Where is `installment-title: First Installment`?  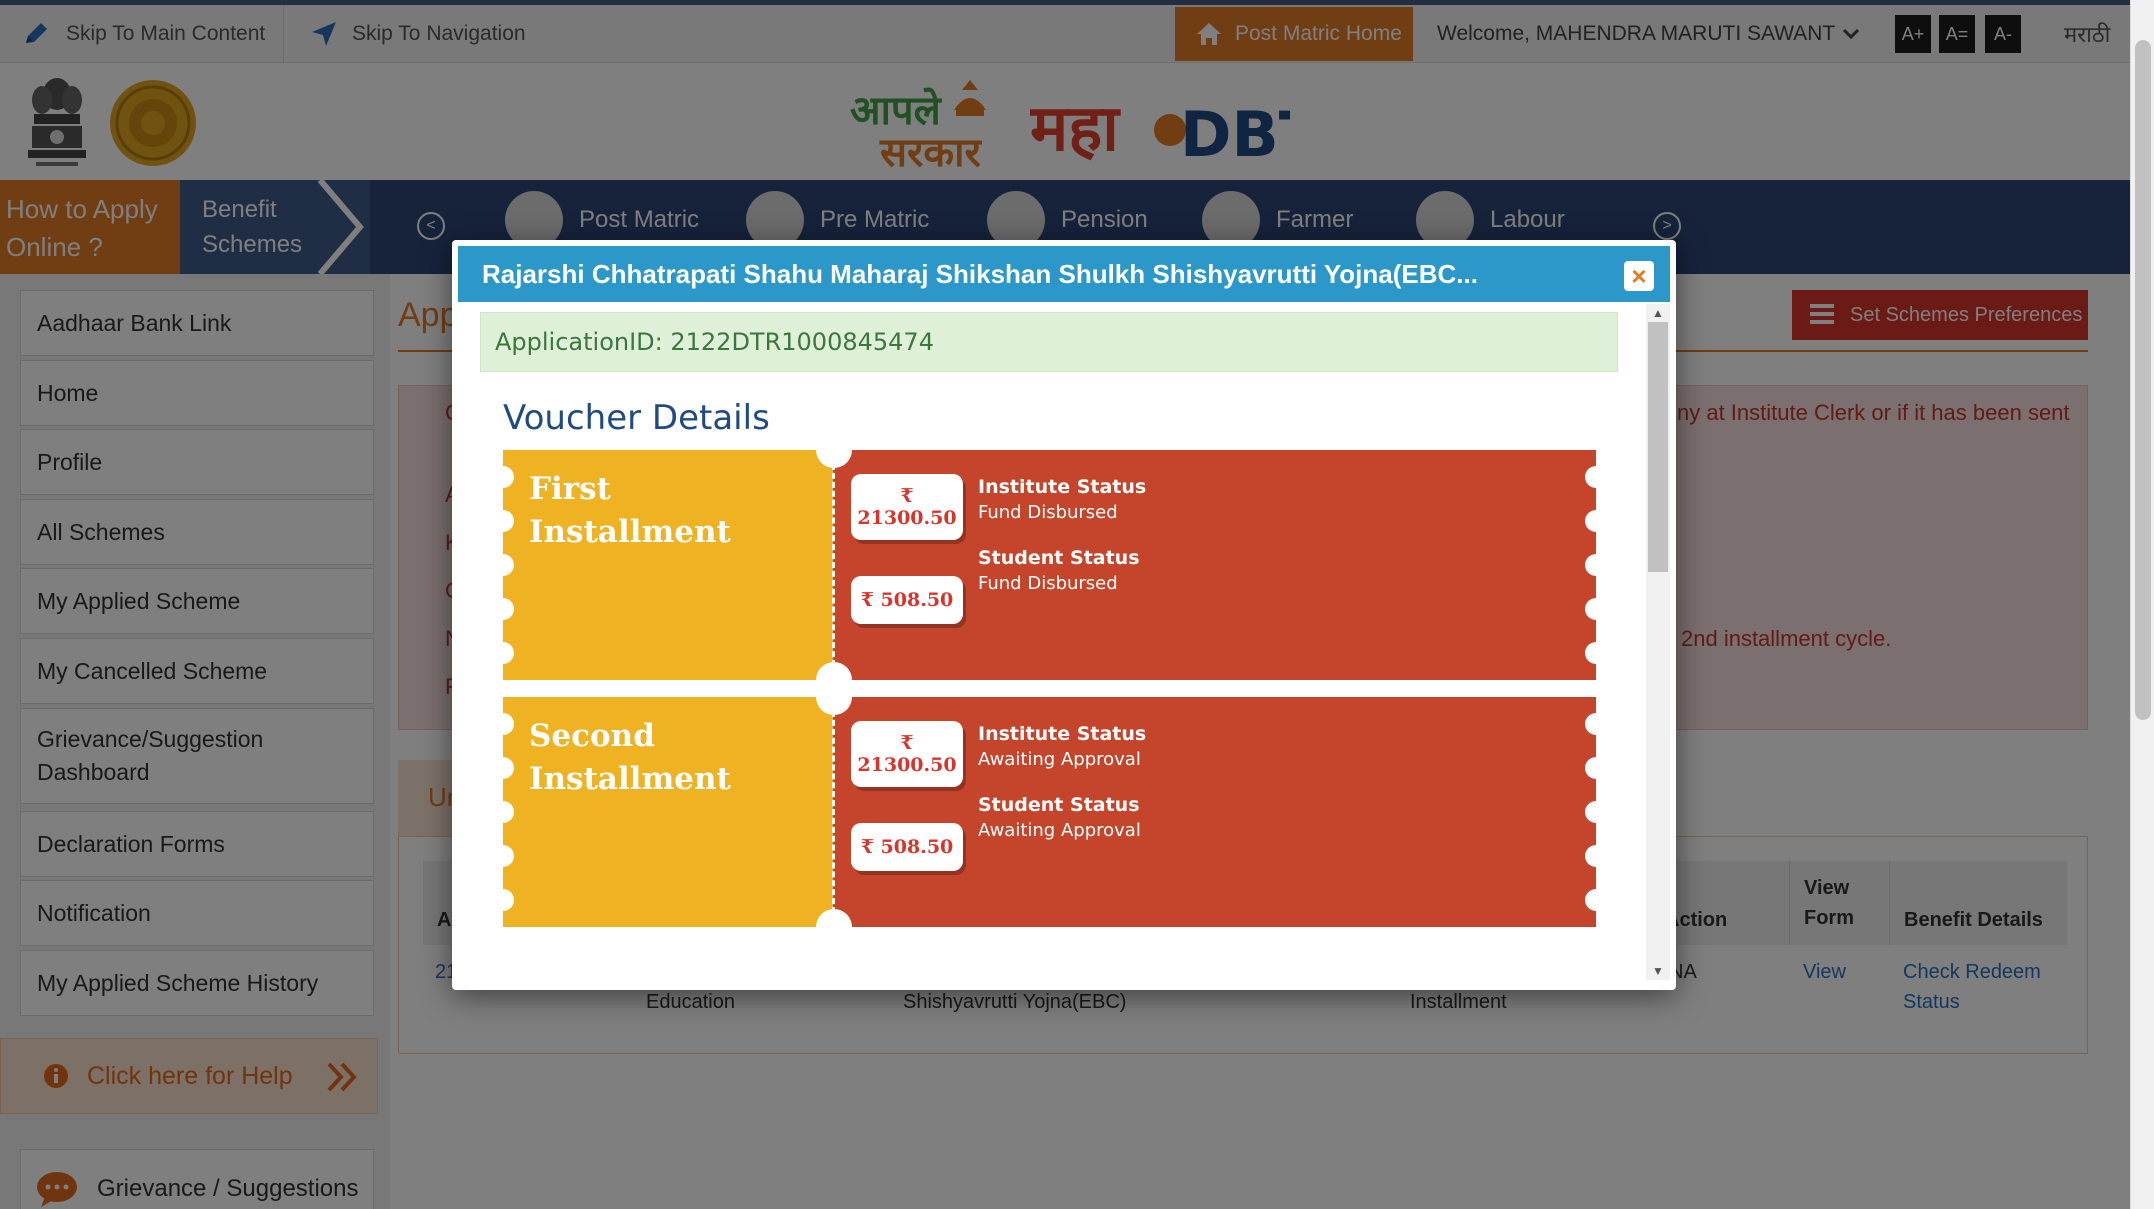
installment-title: First Installment is located at coordinates (630, 511).